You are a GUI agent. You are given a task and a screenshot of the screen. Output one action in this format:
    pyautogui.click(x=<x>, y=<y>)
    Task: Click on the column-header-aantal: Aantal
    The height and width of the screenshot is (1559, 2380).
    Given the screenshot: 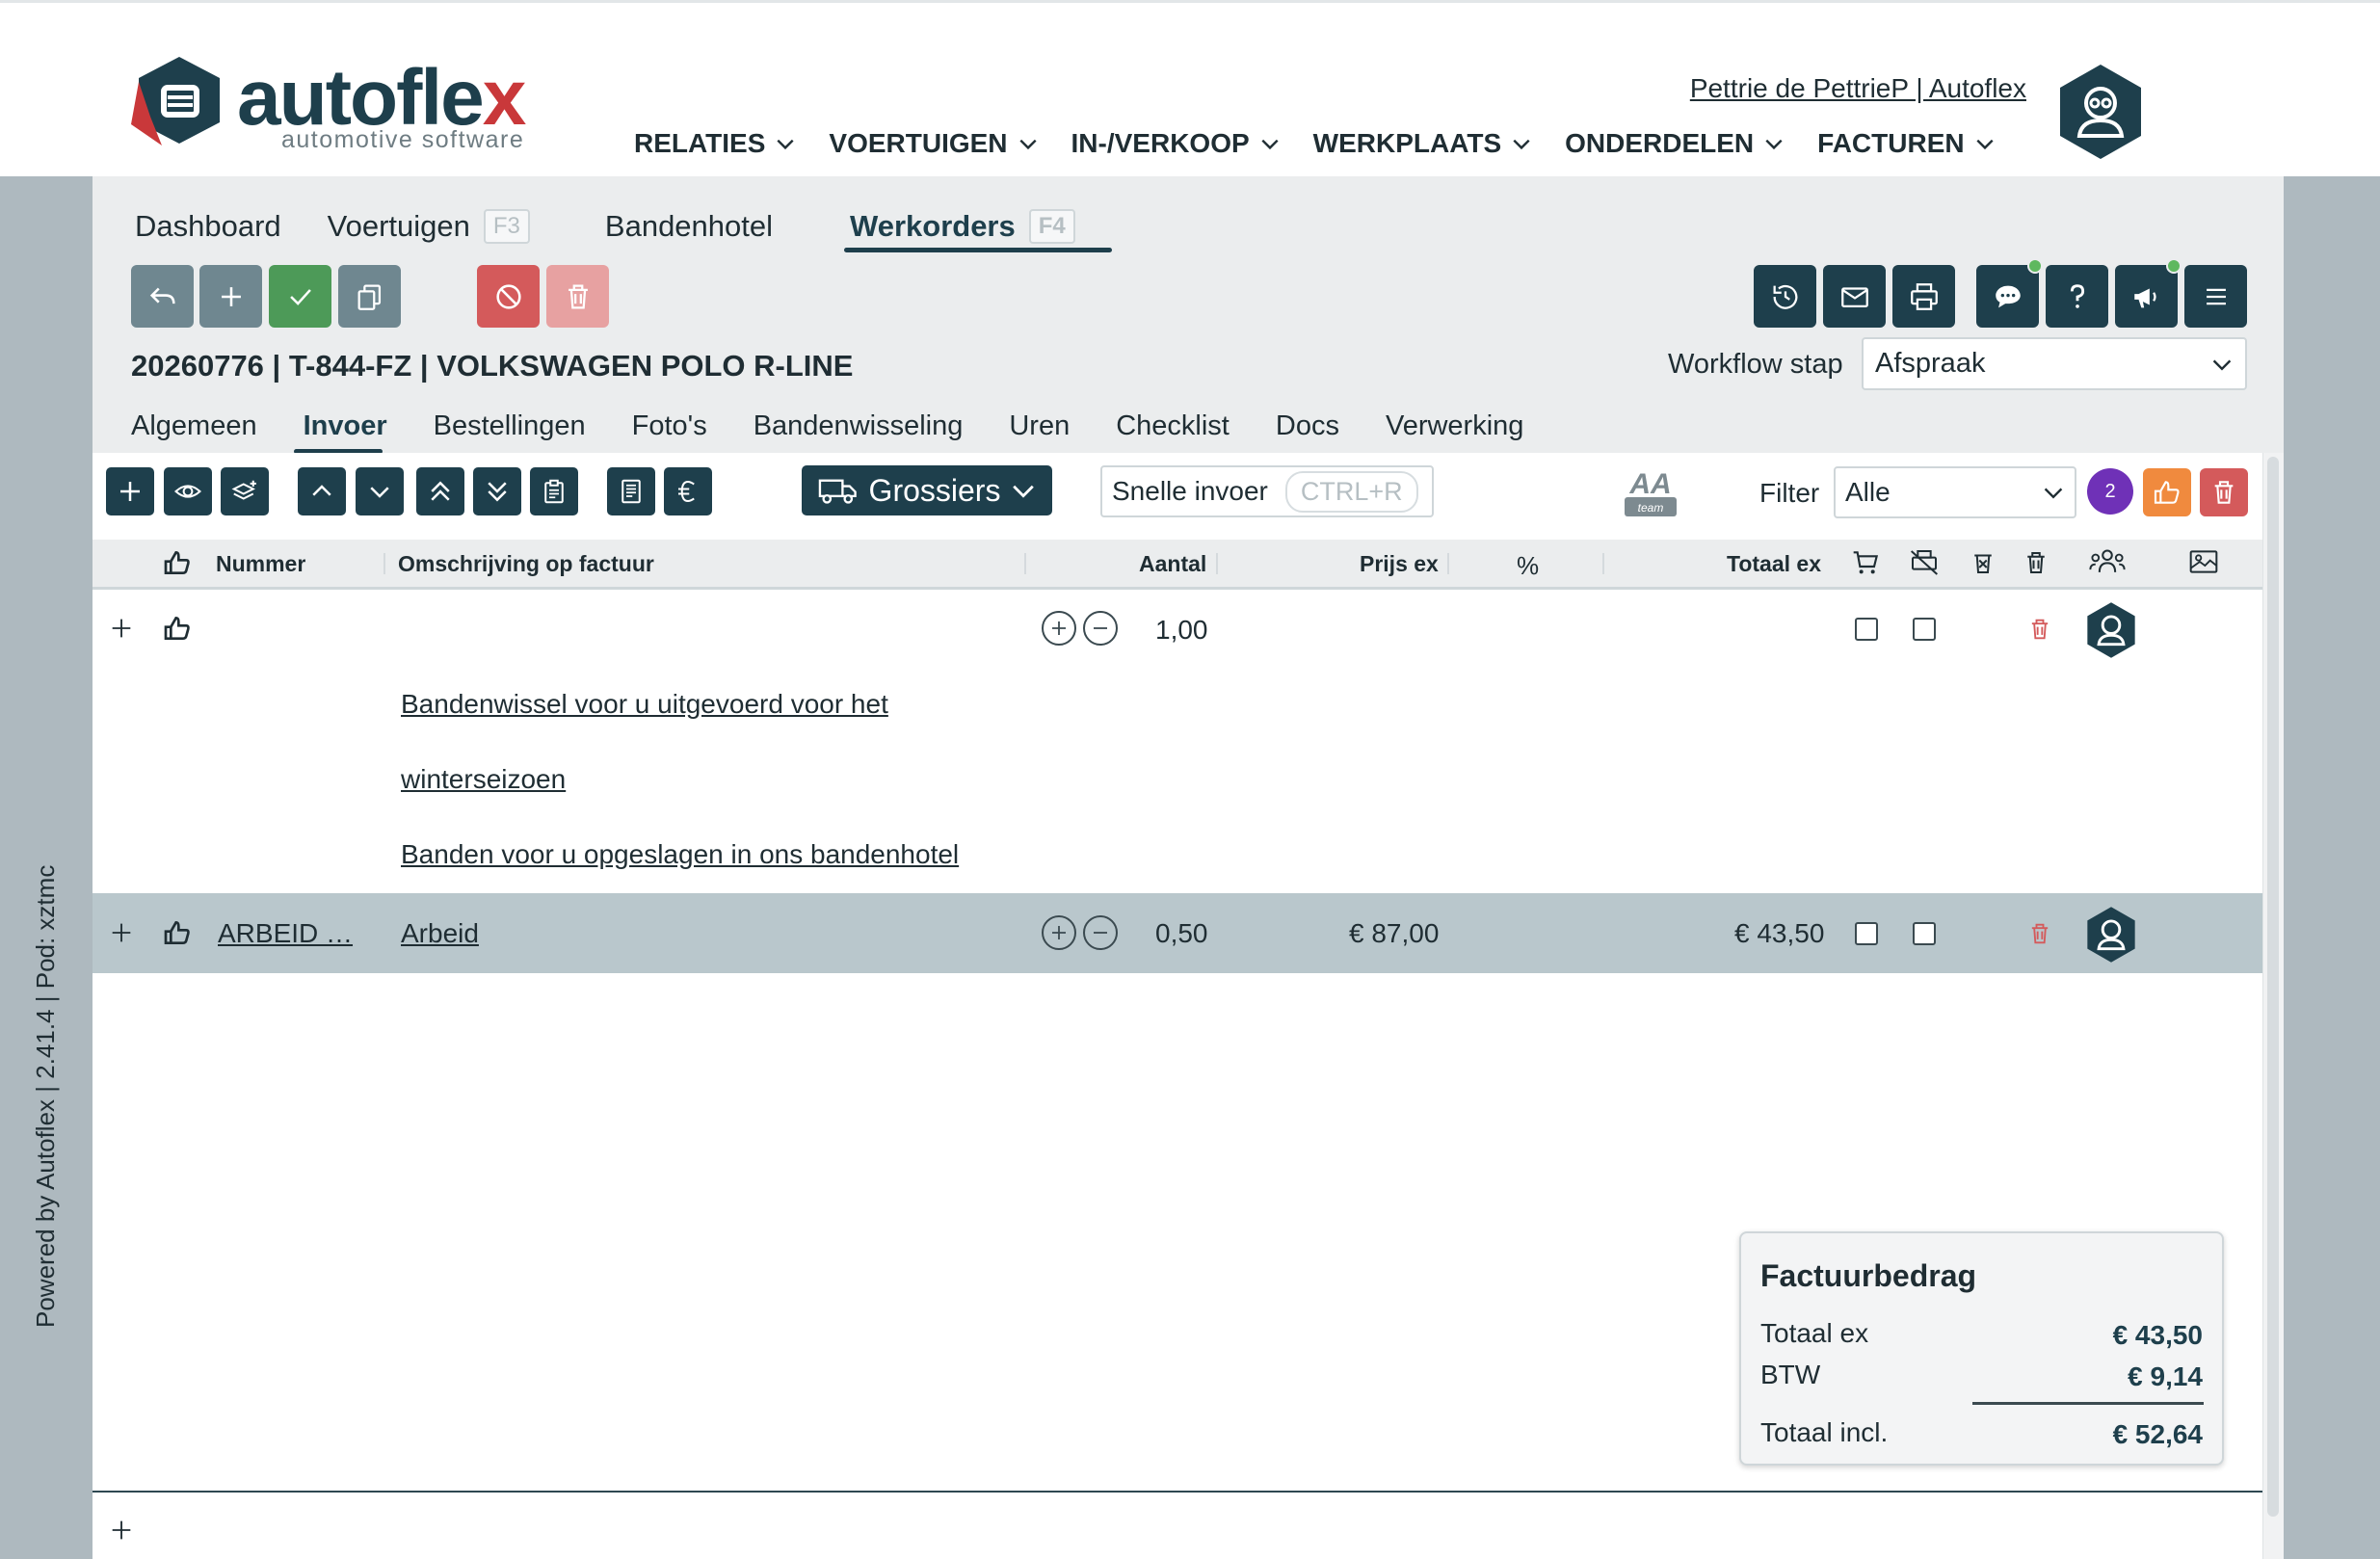 What is the action you would take?
    pyautogui.click(x=1173, y=564)
    